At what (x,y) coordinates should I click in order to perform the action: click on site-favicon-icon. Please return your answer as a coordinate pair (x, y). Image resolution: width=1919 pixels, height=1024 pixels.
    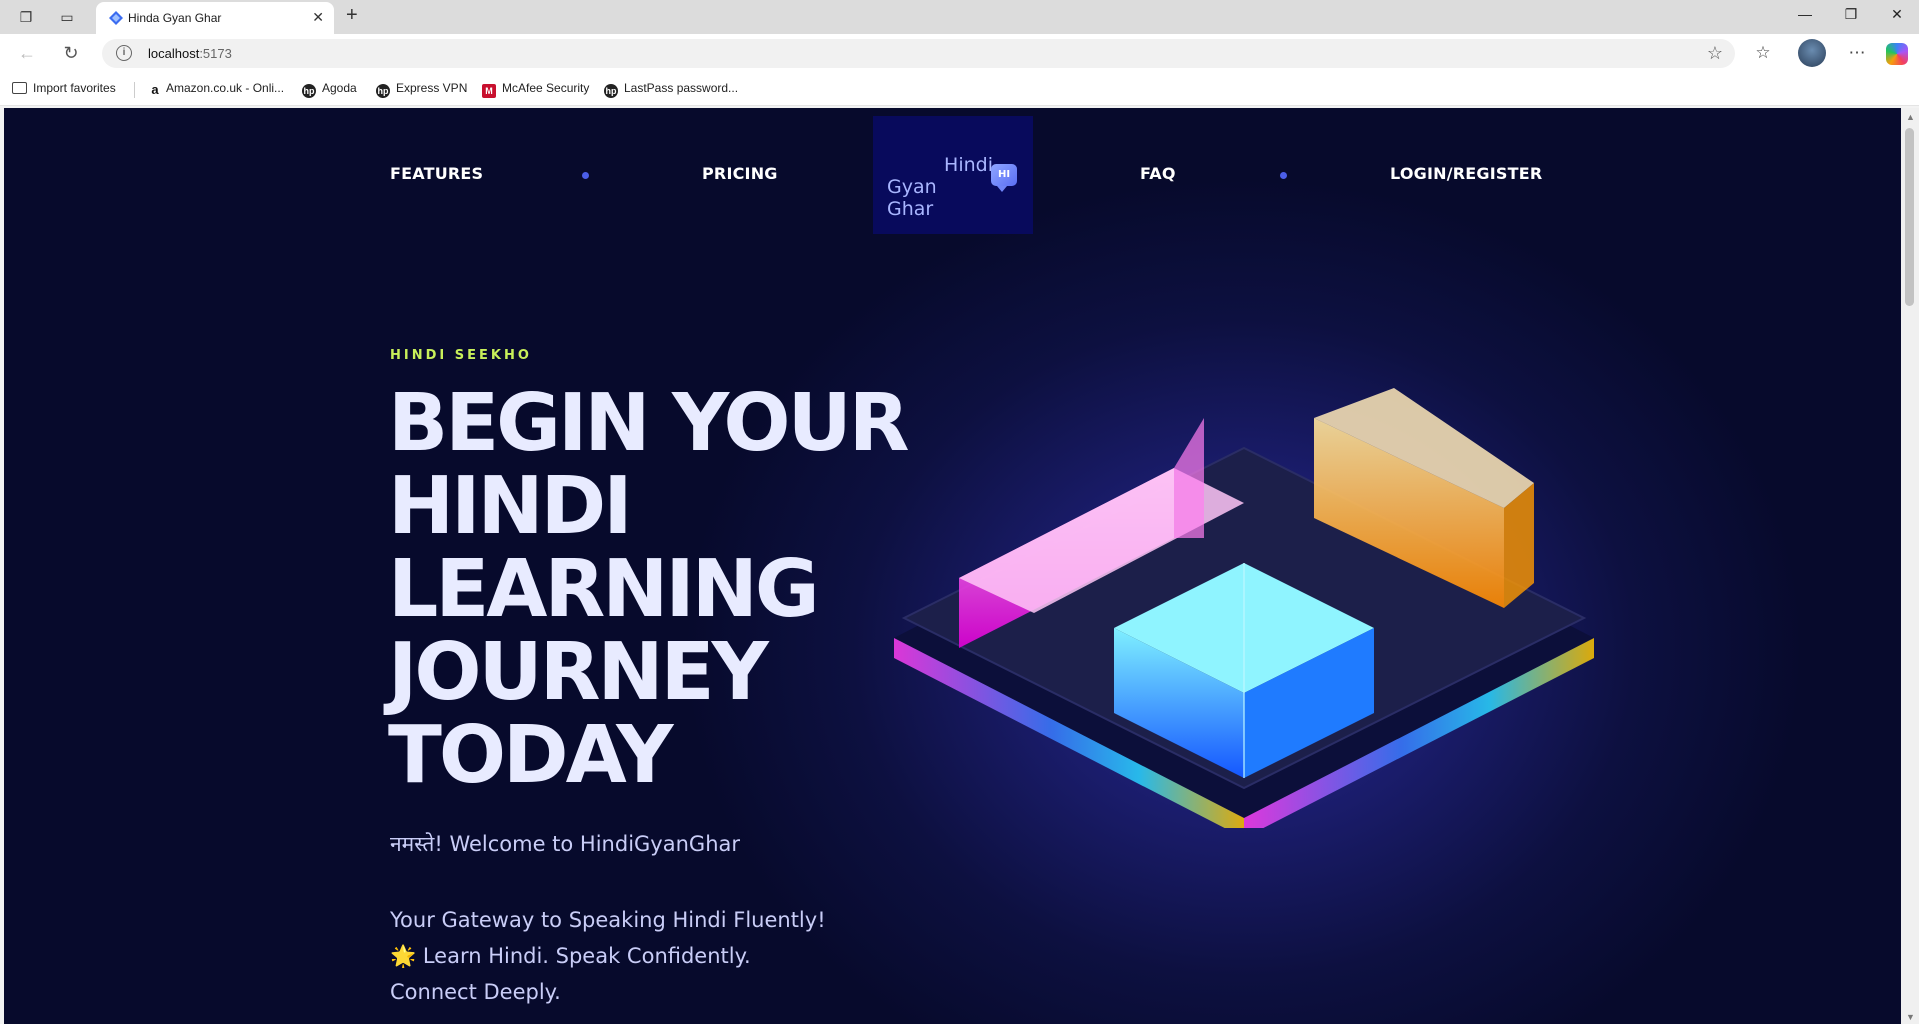
    Looking at the image, I should click on (116, 18).